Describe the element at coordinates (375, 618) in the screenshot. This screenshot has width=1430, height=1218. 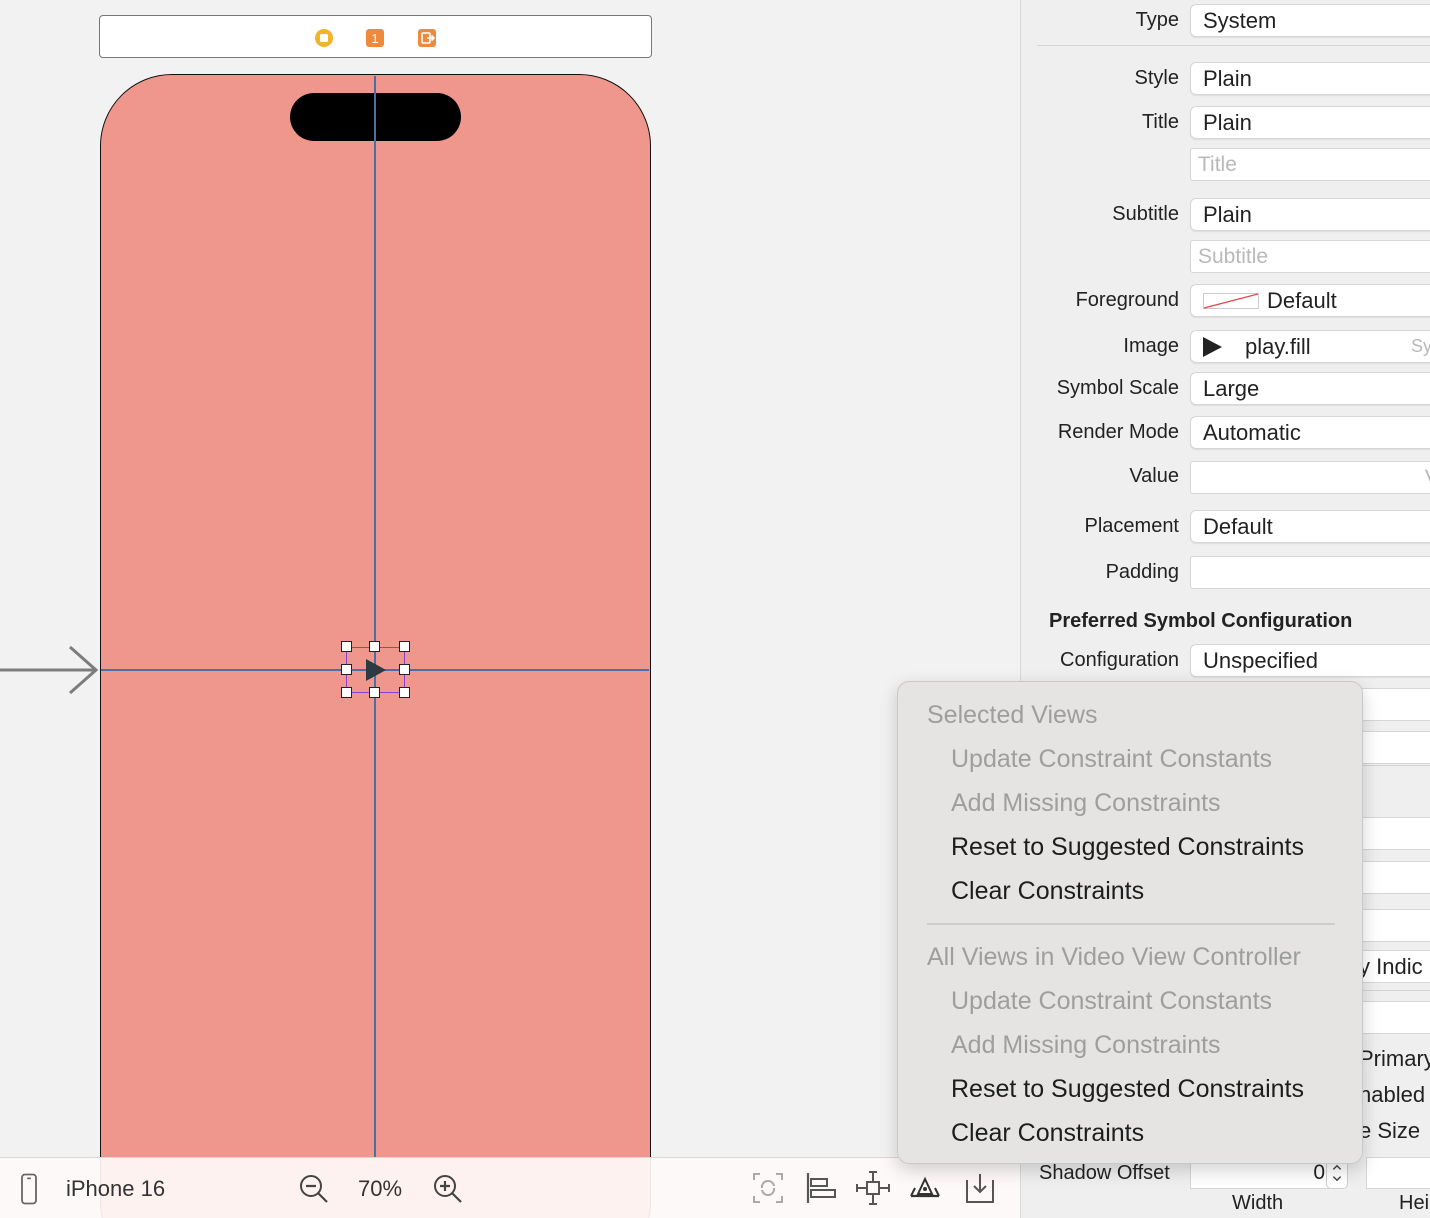
I see `vertical-center-guide` at that location.